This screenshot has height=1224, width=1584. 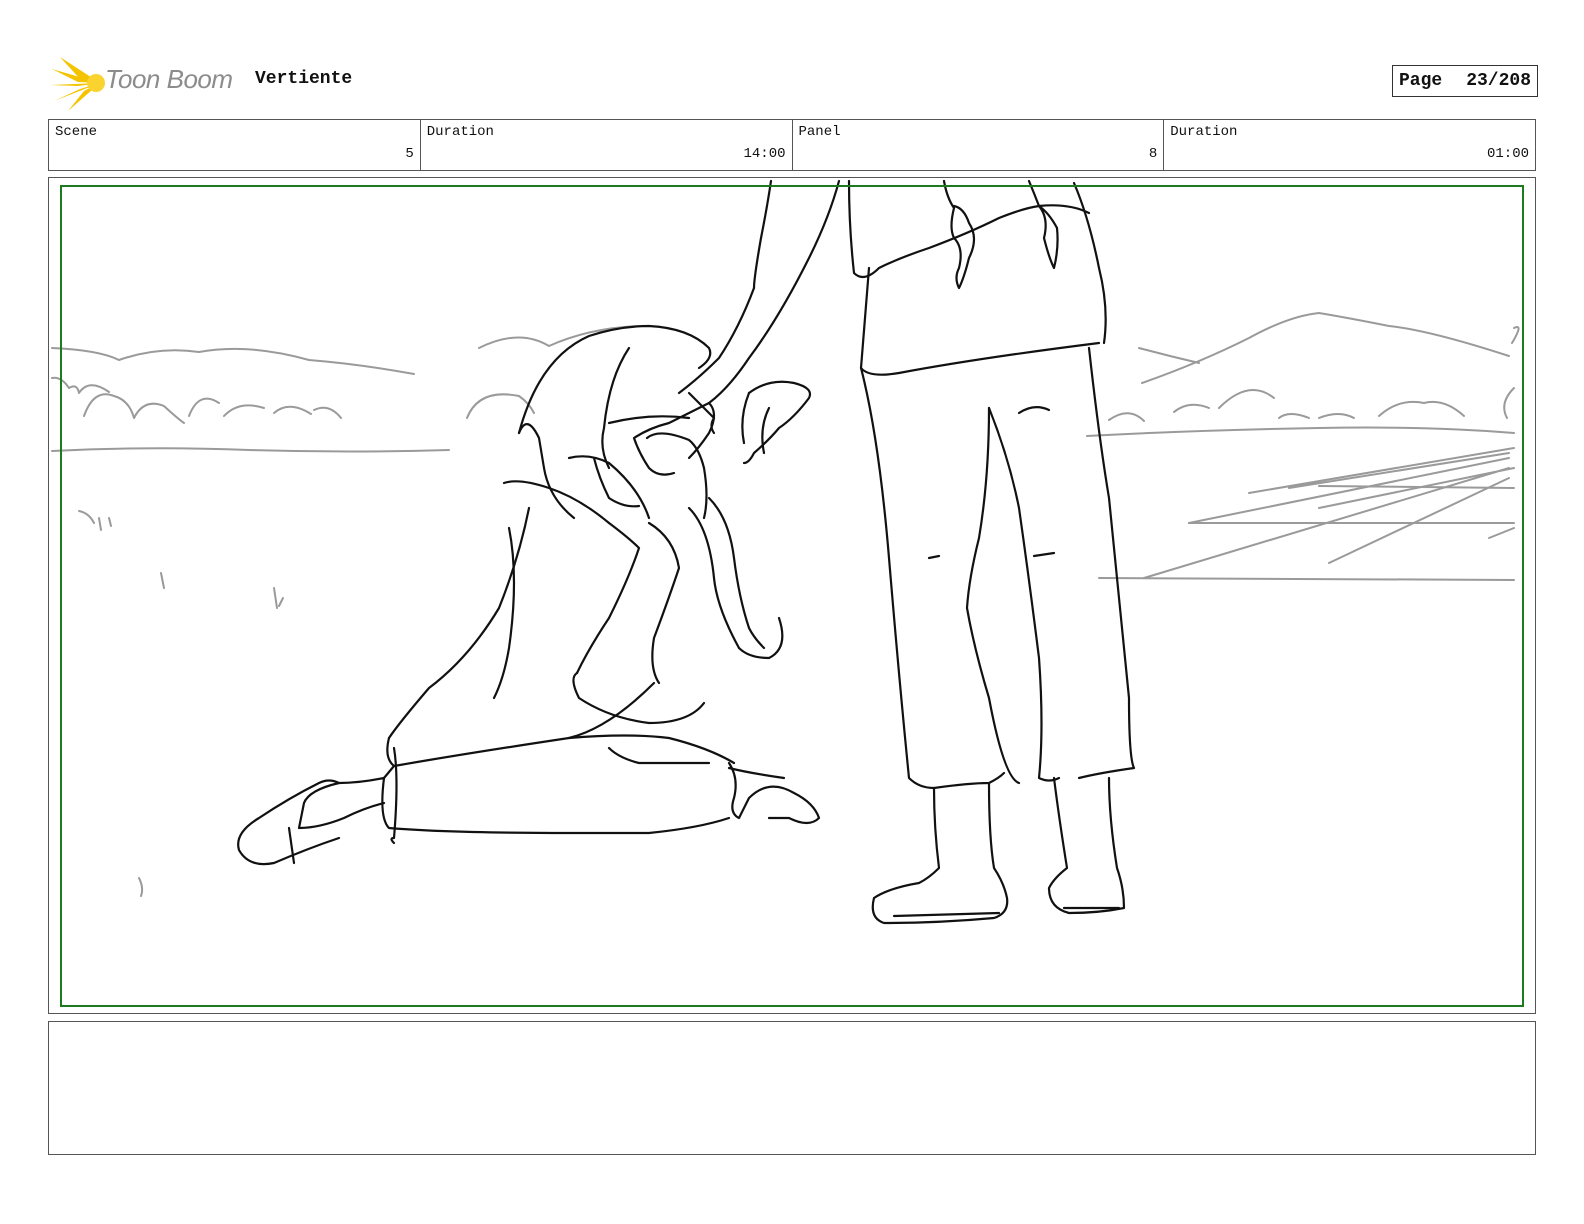 What do you see at coordinates (607, 145) in the screenshot?
I see `scene-duration-cell: Duration 14:00` at bounding box center [607, 145].